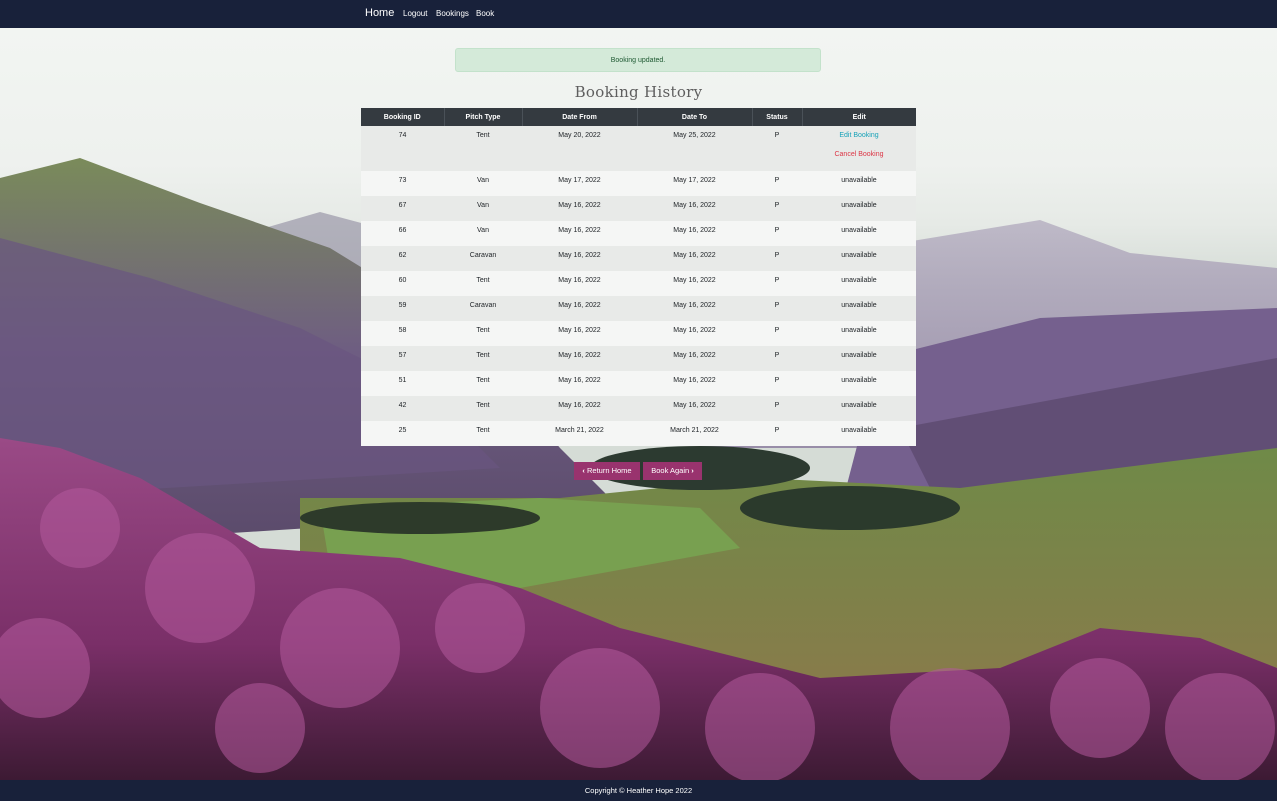 The width and height of the screenshot is (1277, 801). What do you see at coordinates (402, 430) in the screenshot?
I see `cell-booking-id: 25` at bounding box center [402, 430].